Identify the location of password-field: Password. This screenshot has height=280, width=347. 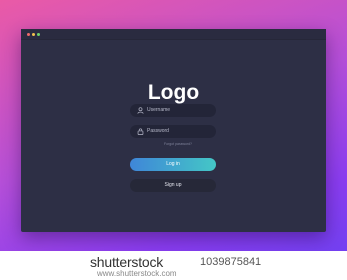
(173, 131).